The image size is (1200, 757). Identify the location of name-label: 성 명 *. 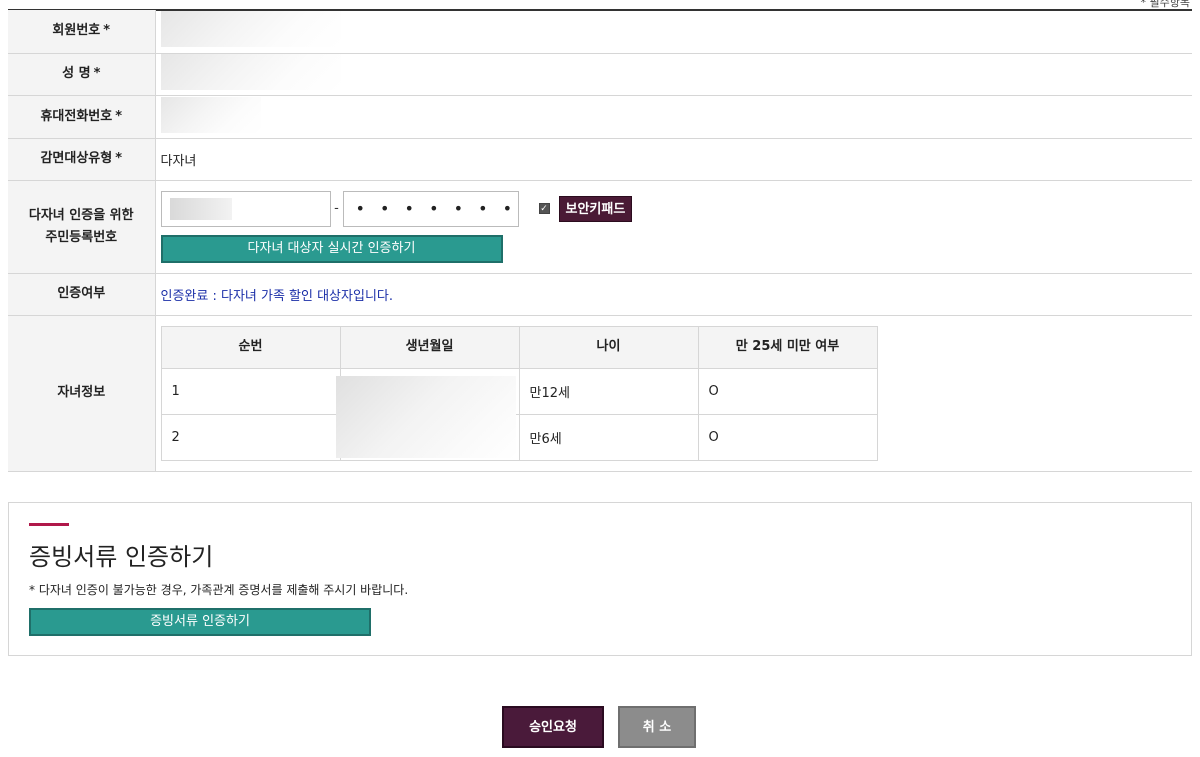
(82, 74).